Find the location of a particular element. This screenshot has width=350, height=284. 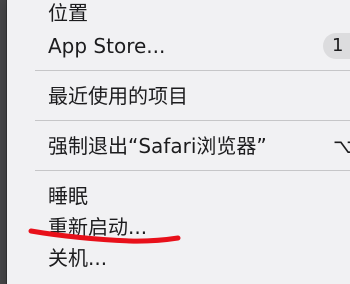

app-store-update-badge: 1 is located at coordinates (336, 46).